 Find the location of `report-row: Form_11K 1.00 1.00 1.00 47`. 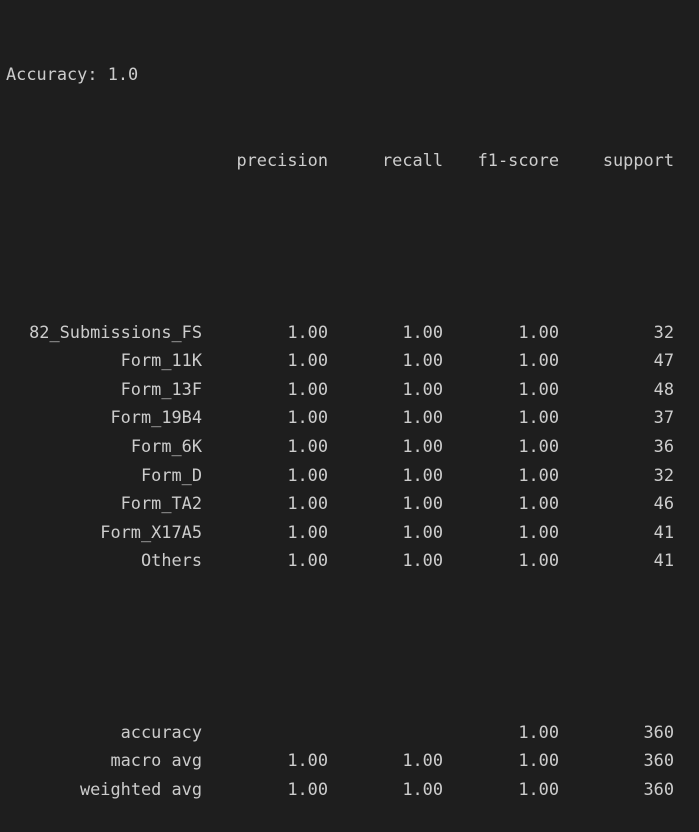

report-row: Form_11K 1.00 1.00 1.00 47 is located at coordinates (340, 360).